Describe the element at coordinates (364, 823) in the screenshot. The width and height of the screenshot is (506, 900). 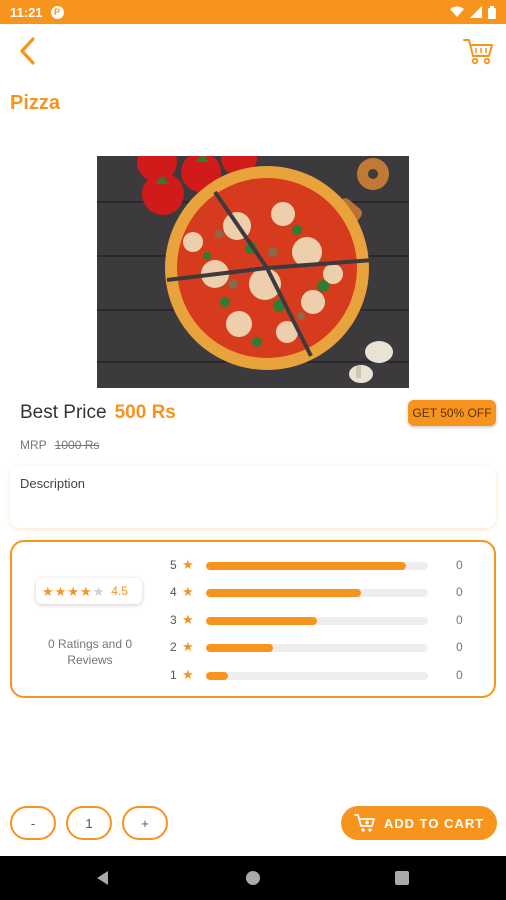
I see `cart-plus-icon` at that location.